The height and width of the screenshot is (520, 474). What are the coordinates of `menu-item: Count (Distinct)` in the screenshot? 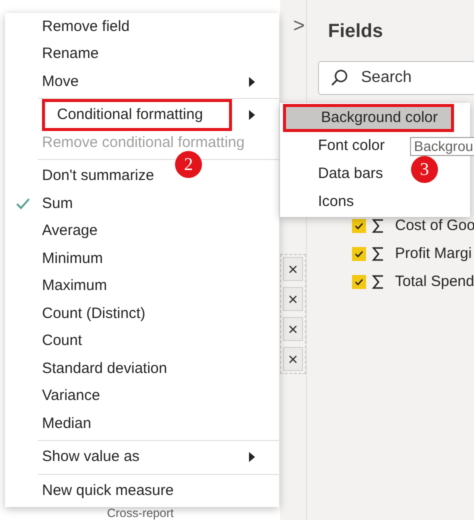 It's located at (94, 313).